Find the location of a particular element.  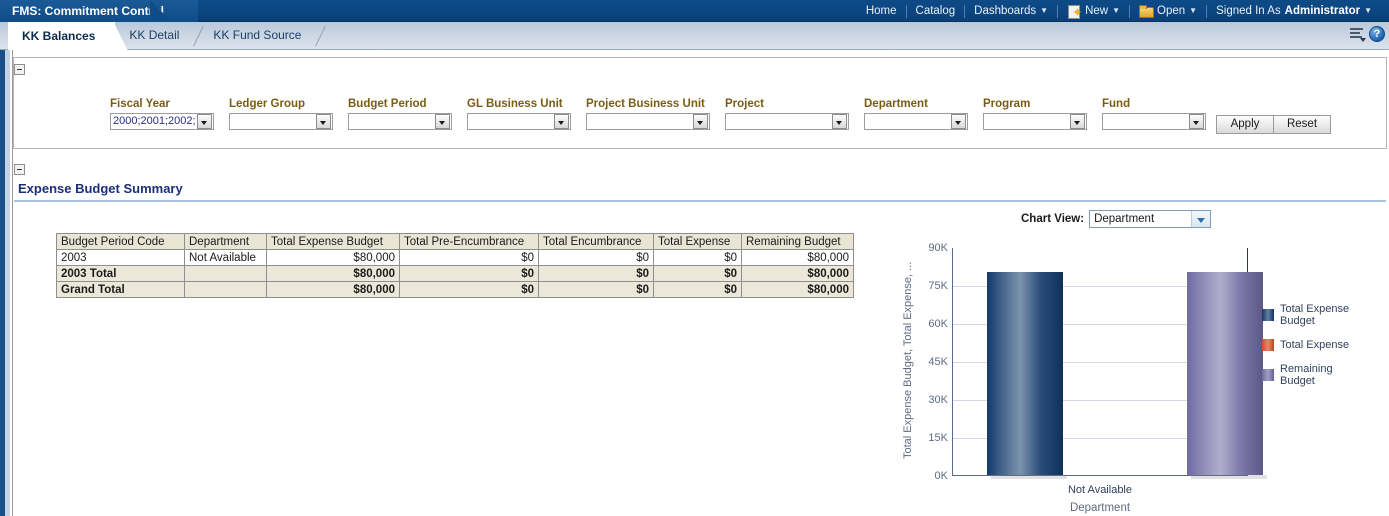

signed-in-as: Signed In As Administrator ▼ is located at coordinates (1294, 11).